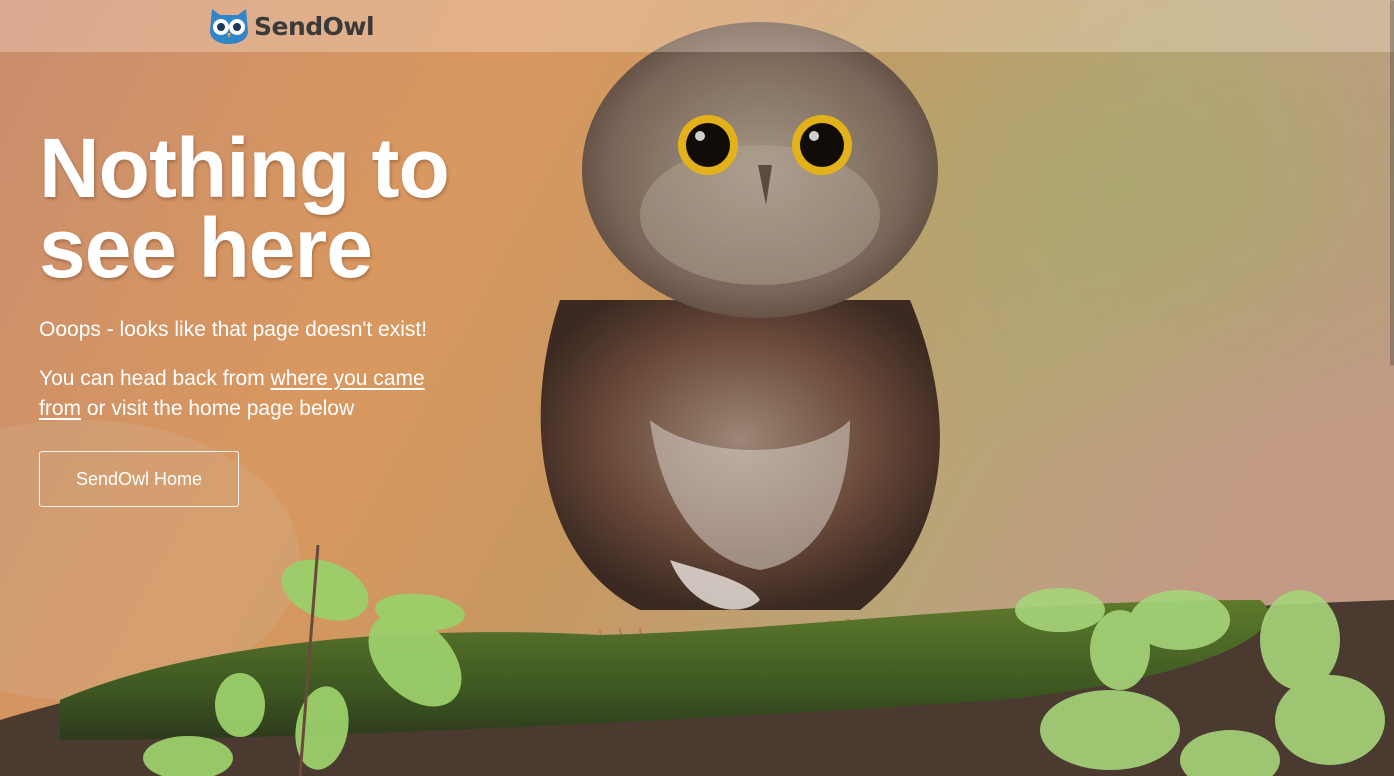 The image size is (1394, 776). I want to click on page-title-line-2: see here, so click(206, 248).